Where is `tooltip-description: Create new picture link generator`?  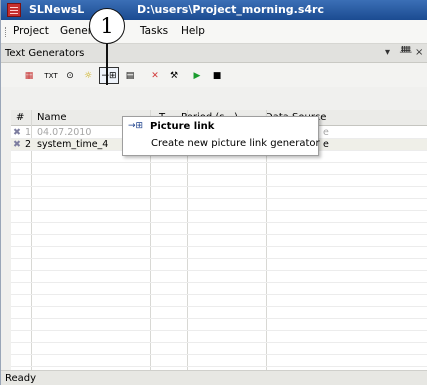 tooltip-description: Create new picture link generator is located at coordinates (235, 143).